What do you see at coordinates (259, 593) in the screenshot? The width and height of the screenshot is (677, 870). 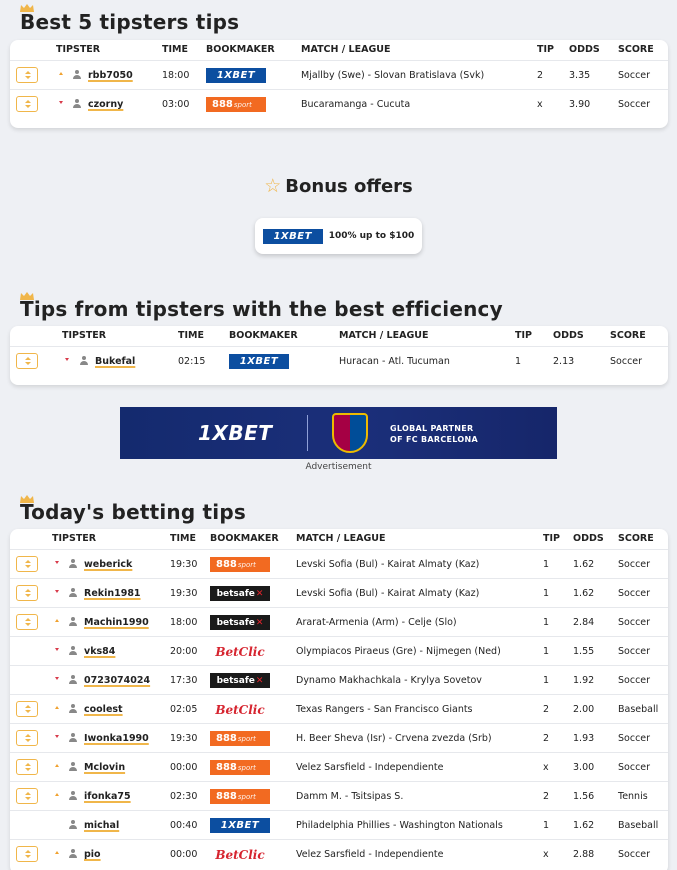 I see `betsafe-x-icon: ✕` at bounding box center [259, 593].